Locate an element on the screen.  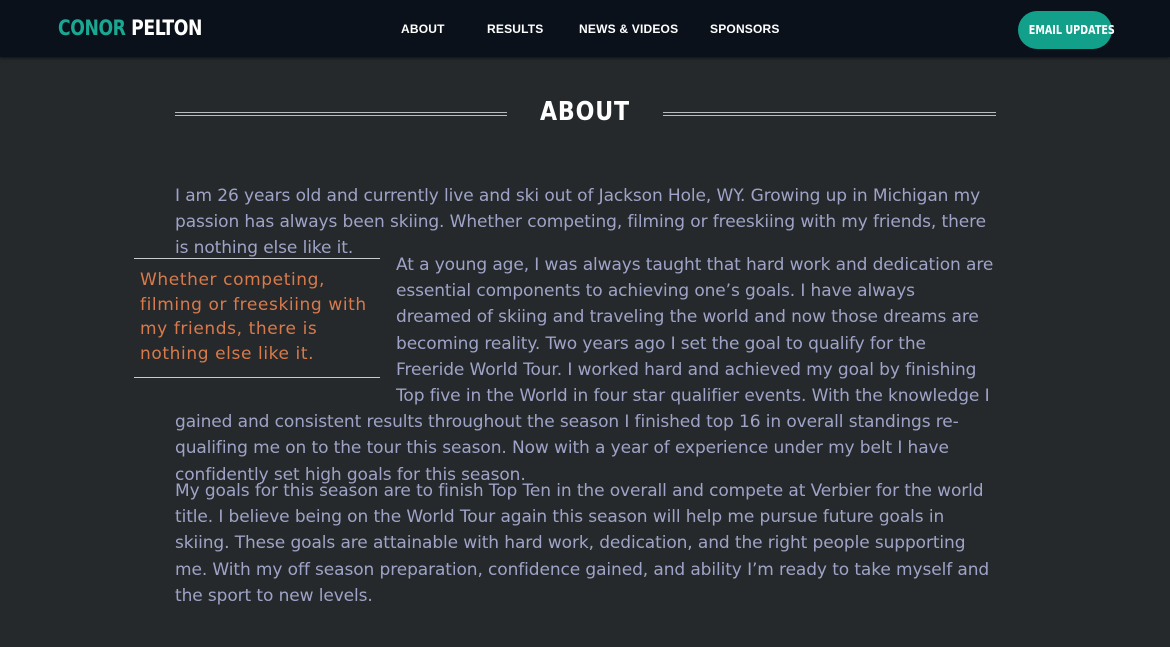
email-updates-button: EMAIL UPDATES is located at coordinates (1066, 30).